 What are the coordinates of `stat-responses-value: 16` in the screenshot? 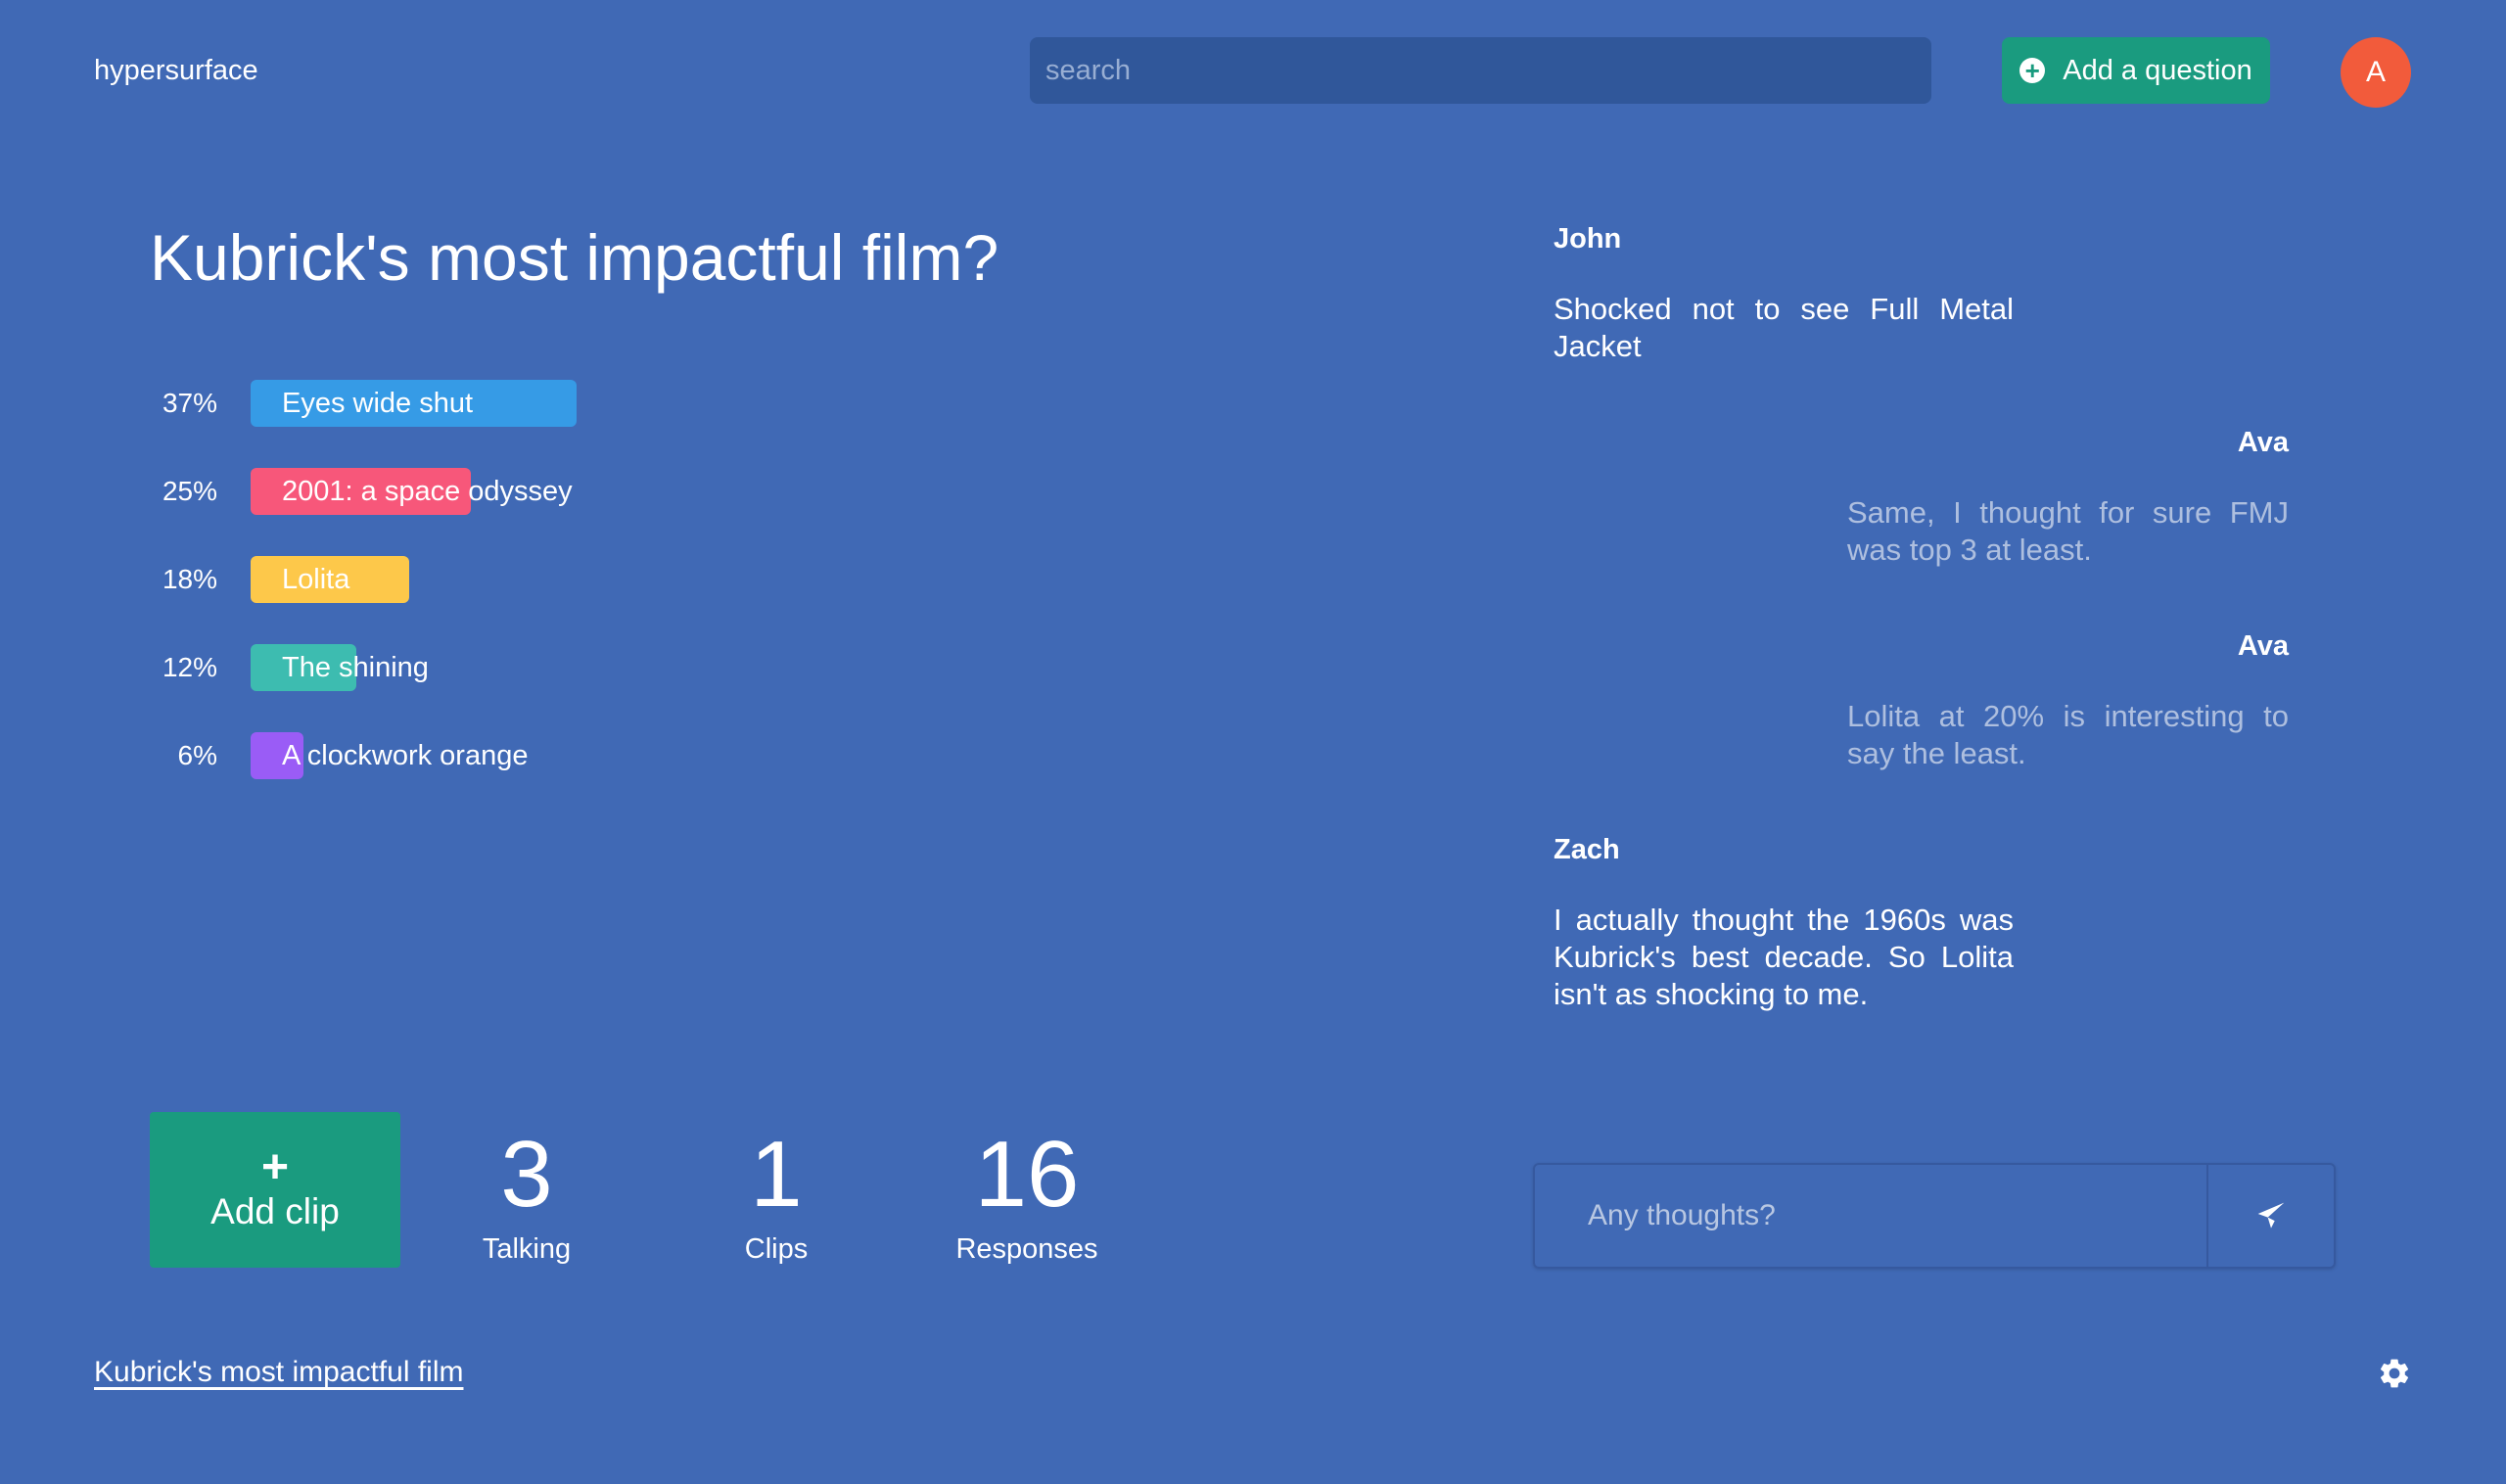 It's located at (1027, 1174).